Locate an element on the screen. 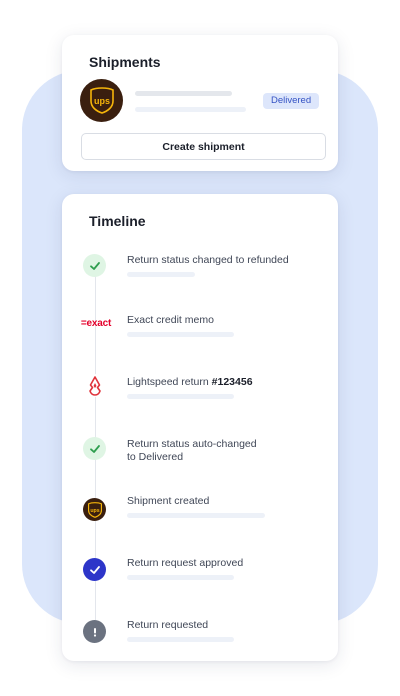 The image size is (400, 696). create-shipment-button: Create shipment is located at coordinates (203, 146).